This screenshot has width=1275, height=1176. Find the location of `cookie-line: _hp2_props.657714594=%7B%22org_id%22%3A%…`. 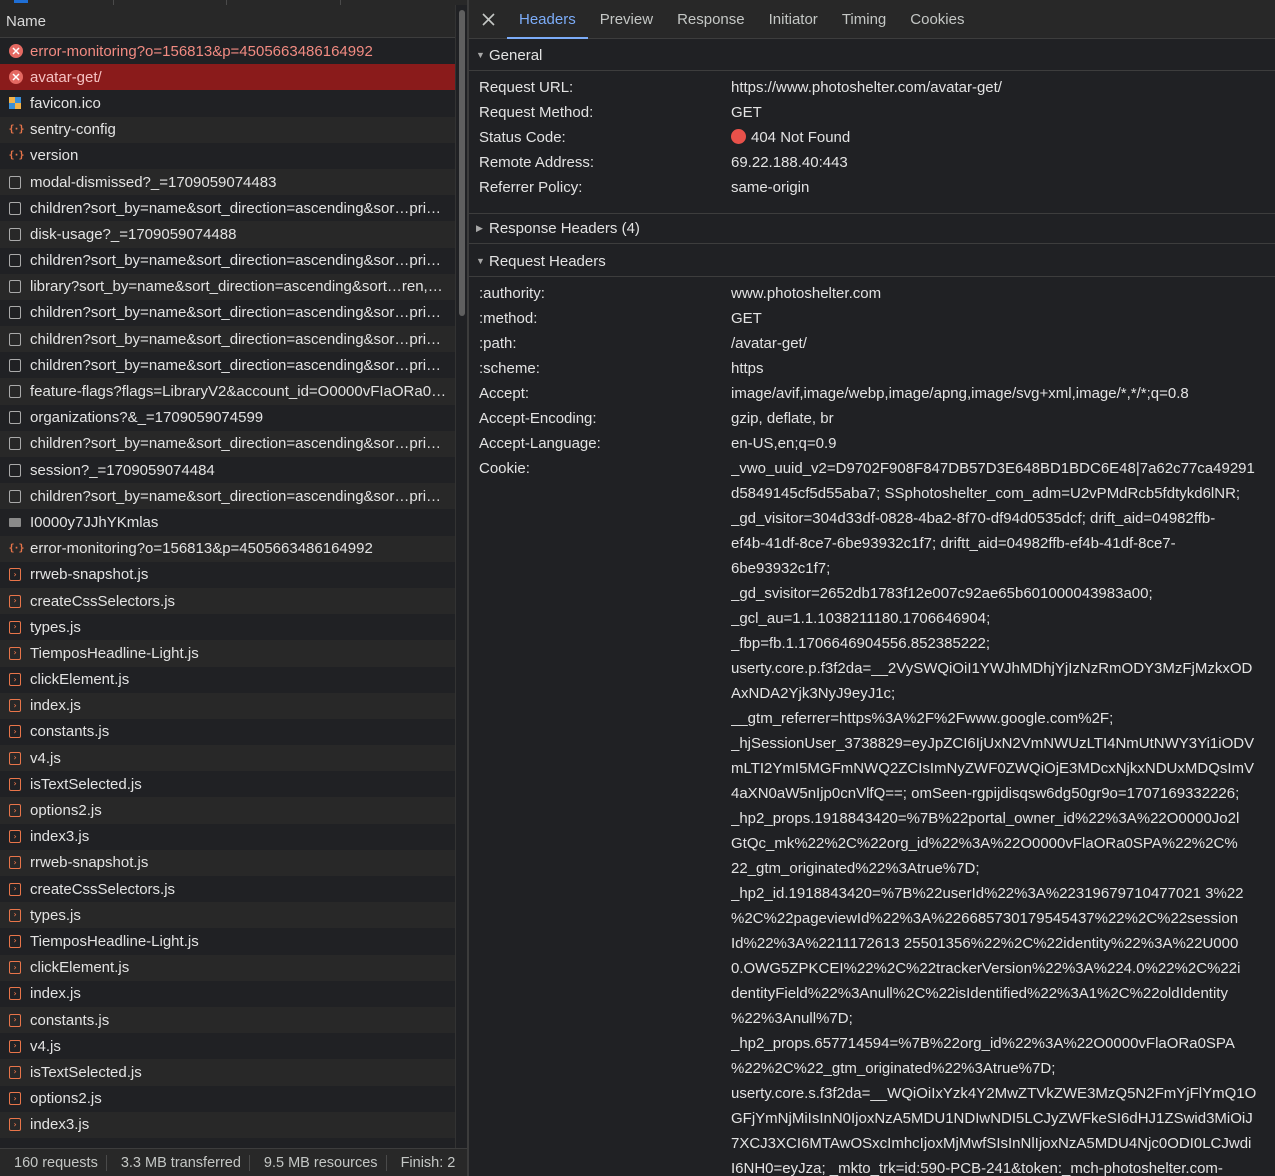

cookie-line: _hp2_props.657714594=%7B%22org_id%22%3A%… is located at coordinates (983, 1043).